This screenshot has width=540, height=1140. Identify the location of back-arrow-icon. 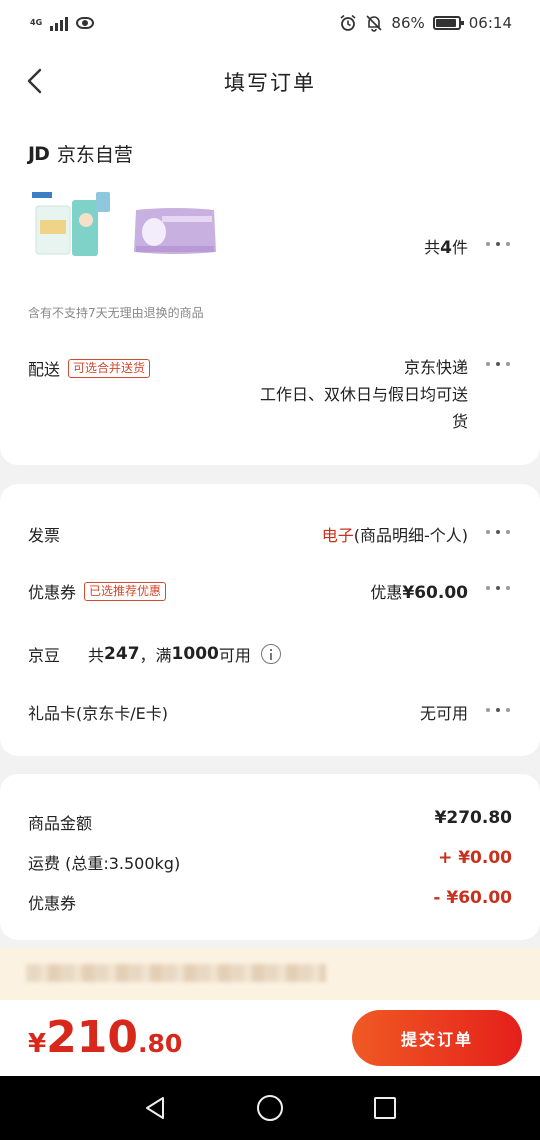
(37, 81).